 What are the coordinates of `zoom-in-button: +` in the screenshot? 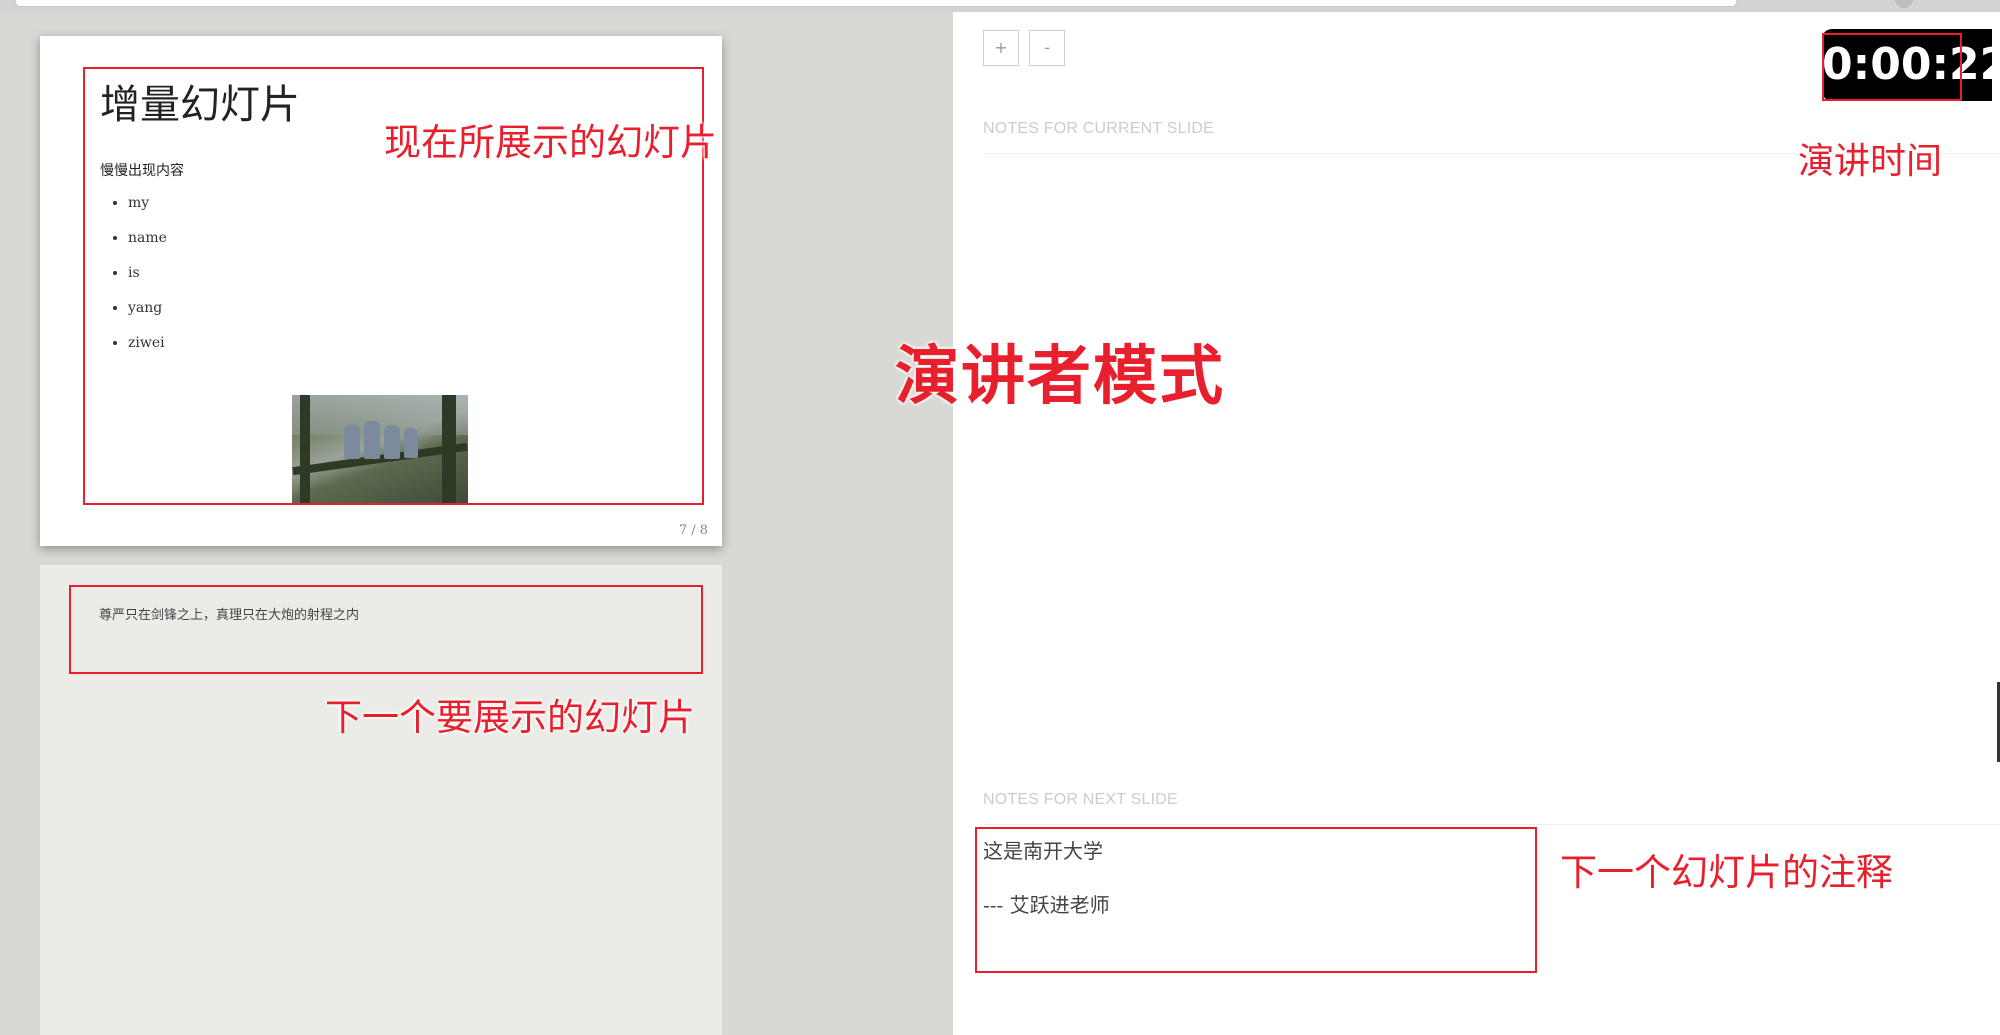 It's located at (1001, 48).